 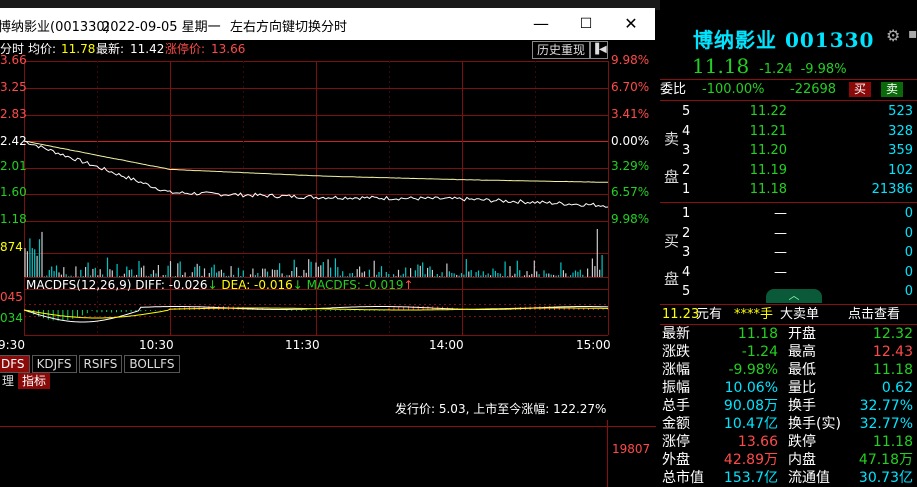 I want to click on price-change-pct: -9.98%, so click(x=823, y=69).